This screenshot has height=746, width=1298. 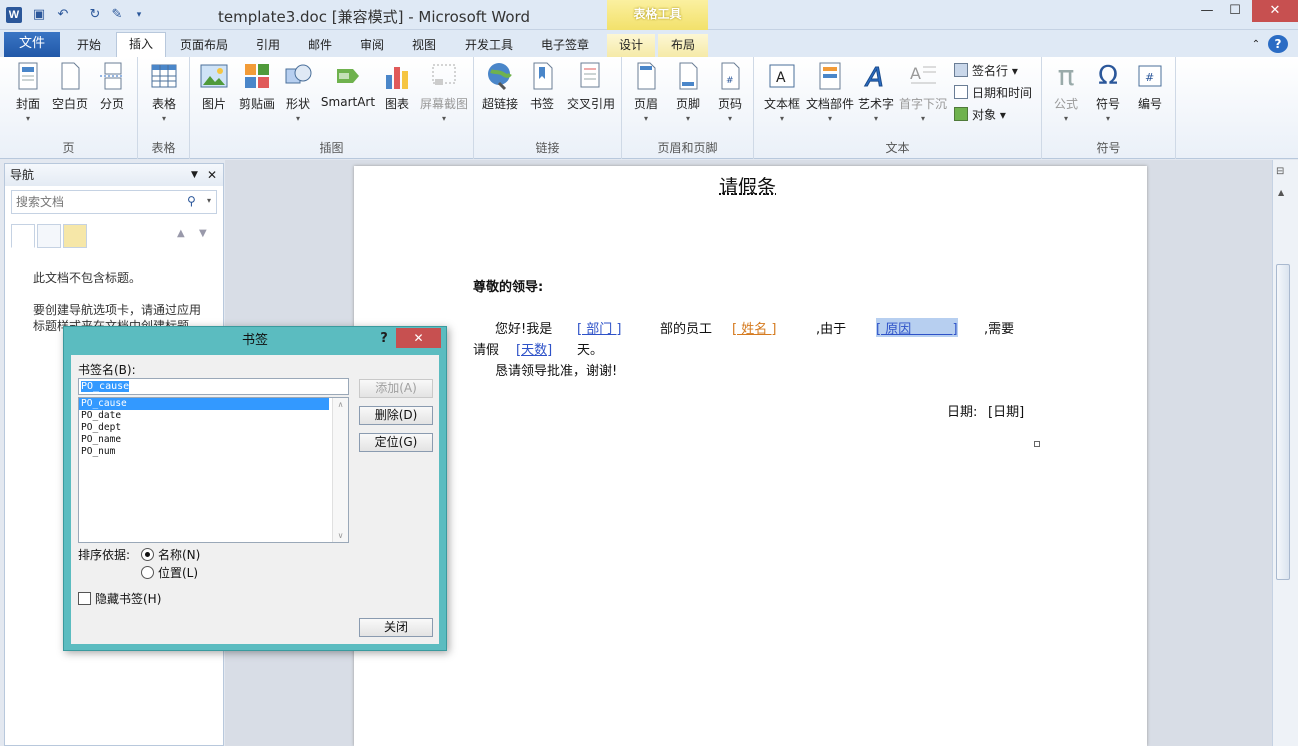 I want to click on clip-art-button: 剪贴画, so click(x=257, y=86).